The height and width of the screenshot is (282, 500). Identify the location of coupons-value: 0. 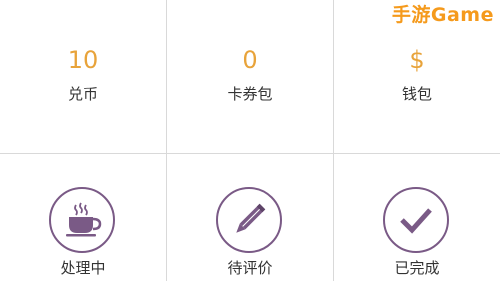
(250, 60).